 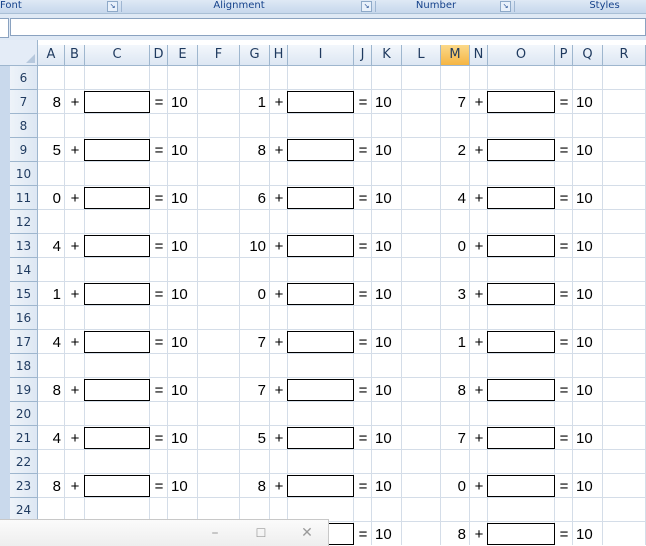 What do you see at coordinates (387, 55) in the screenshot?
I see `column-header-k: K` at bounding box center [387, 55].